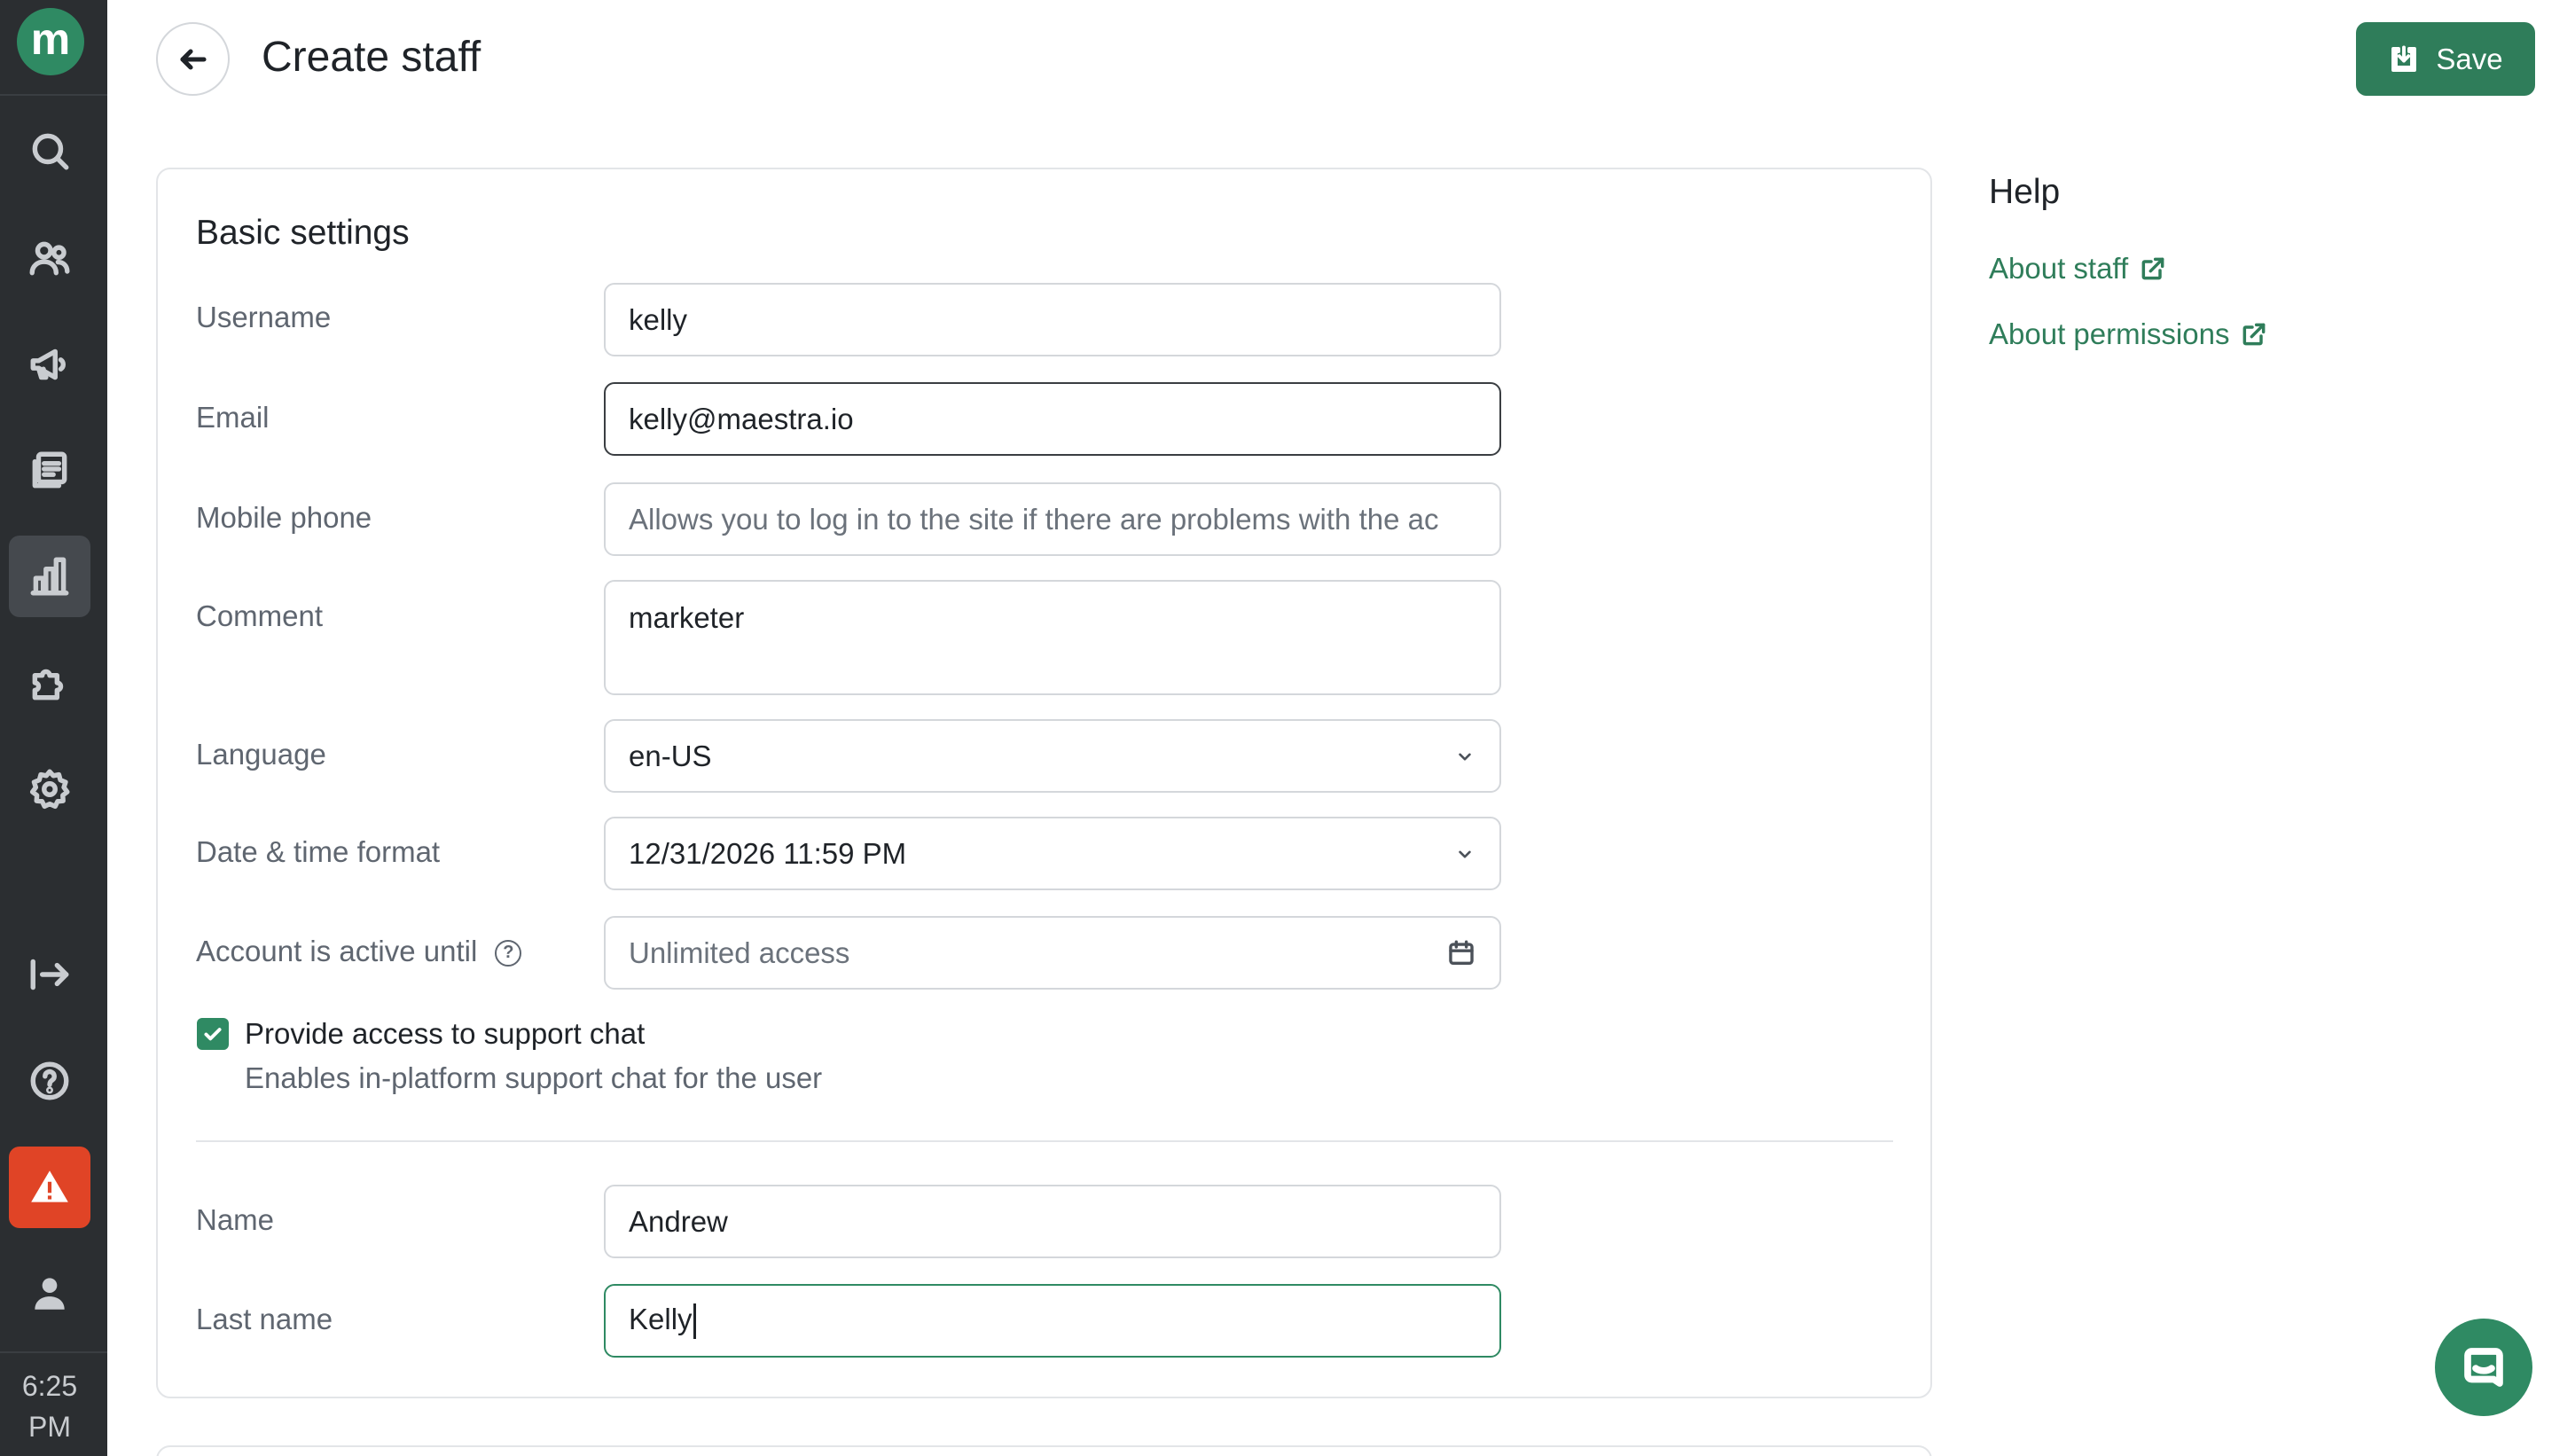 The width and height of the screenshot is (2575, 1456). I want to click on username-value: kelly, so click(658, 319).